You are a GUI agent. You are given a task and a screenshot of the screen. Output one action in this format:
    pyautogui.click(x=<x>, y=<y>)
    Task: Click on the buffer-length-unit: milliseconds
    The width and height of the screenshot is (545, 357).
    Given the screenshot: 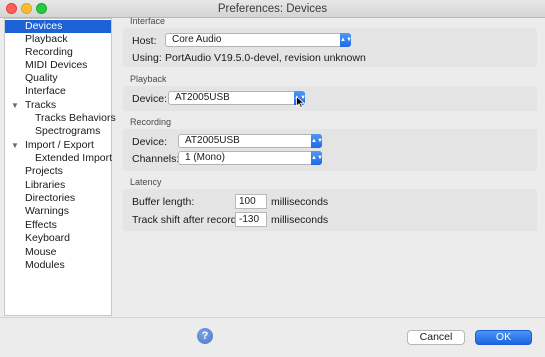 What is the action you would take?
    pyautogui.click(x=300, y=202)
    